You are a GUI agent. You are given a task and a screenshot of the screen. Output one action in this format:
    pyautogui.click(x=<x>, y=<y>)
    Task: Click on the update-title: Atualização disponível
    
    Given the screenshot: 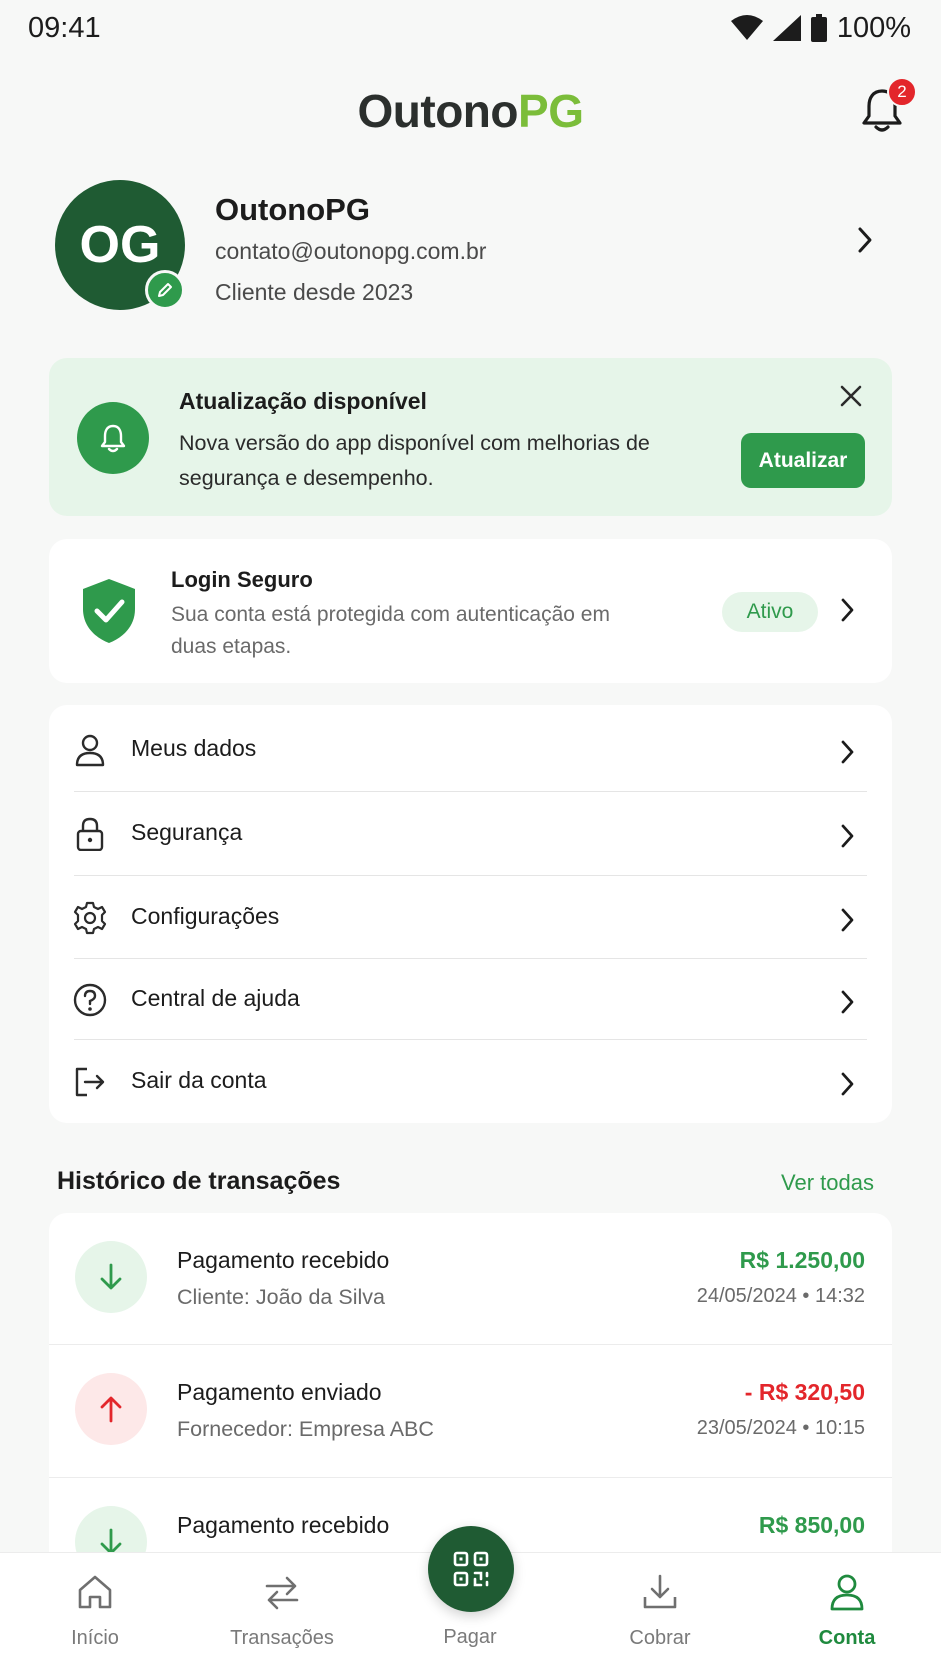 What is the action you would take?
    pyautogui.click(x=303, y=401)
    